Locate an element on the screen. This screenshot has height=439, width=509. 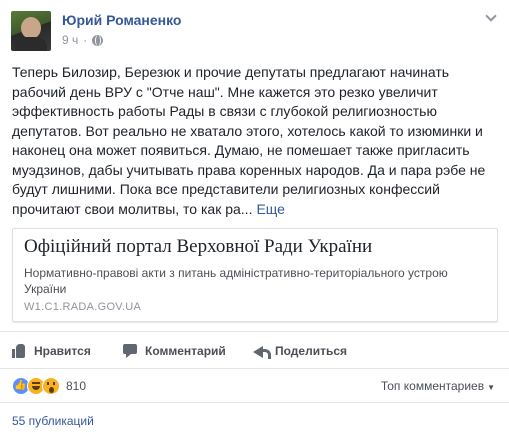
reactions-summary: 810 is located at coordinates (49, 386).